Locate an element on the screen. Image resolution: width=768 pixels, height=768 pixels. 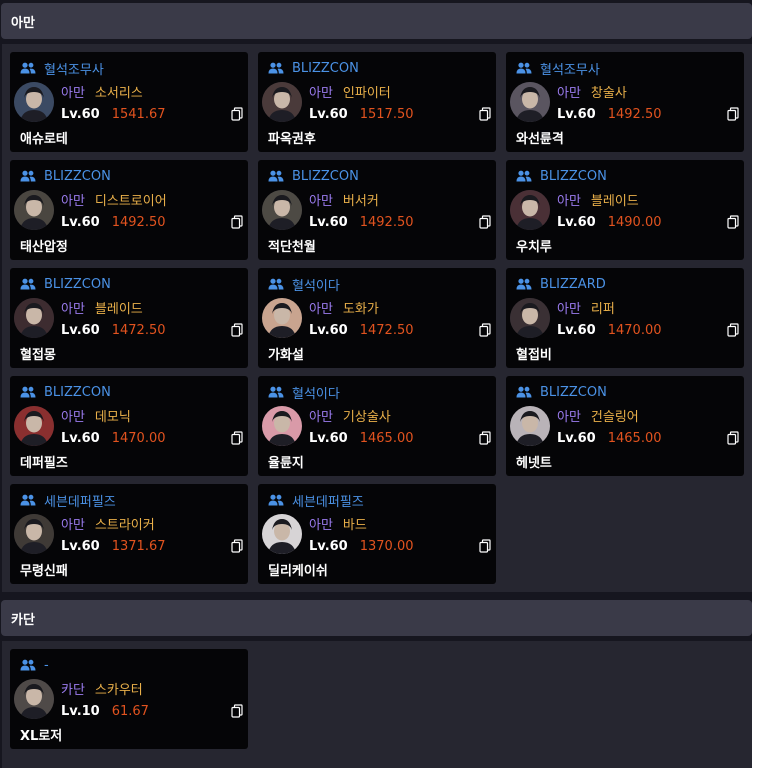
character-card: BLIZZCON 아만 디스트로이어 Lv.60 1492.50 태산압정 is located at coordinates (129, 210).